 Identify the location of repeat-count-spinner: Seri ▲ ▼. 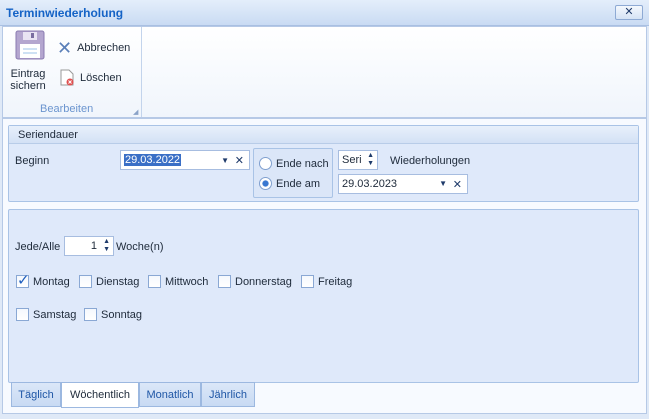
(358, 160).